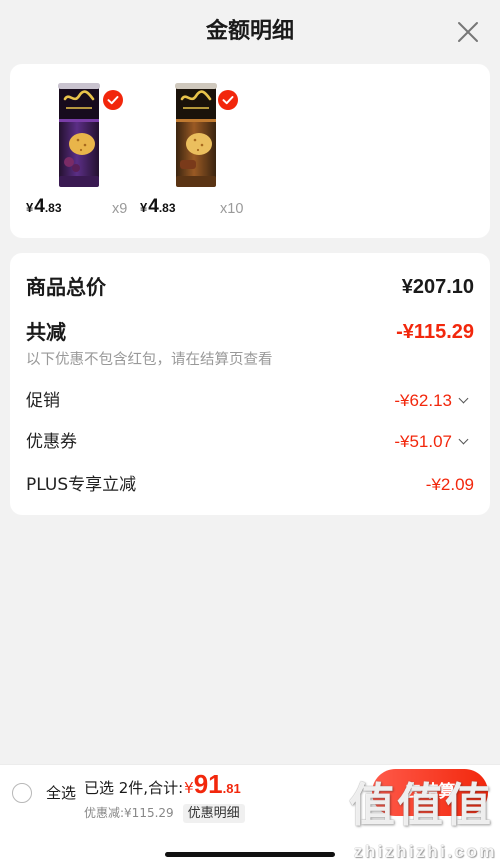 This screenshot has width=500, height=867. Describe the element at coordinates (149, 360) in the screenshot. I see `reduction-note: 以下优惠不包含红包，请在结算页查看` at that location.